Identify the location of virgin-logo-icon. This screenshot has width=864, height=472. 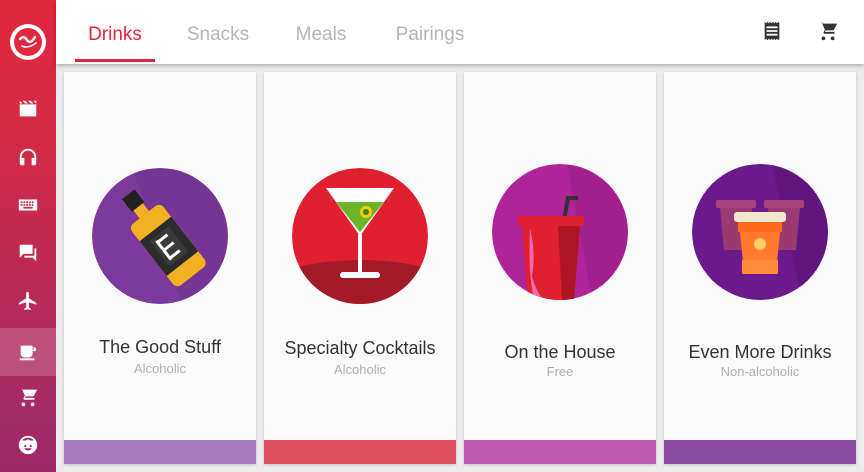
(28, 42).